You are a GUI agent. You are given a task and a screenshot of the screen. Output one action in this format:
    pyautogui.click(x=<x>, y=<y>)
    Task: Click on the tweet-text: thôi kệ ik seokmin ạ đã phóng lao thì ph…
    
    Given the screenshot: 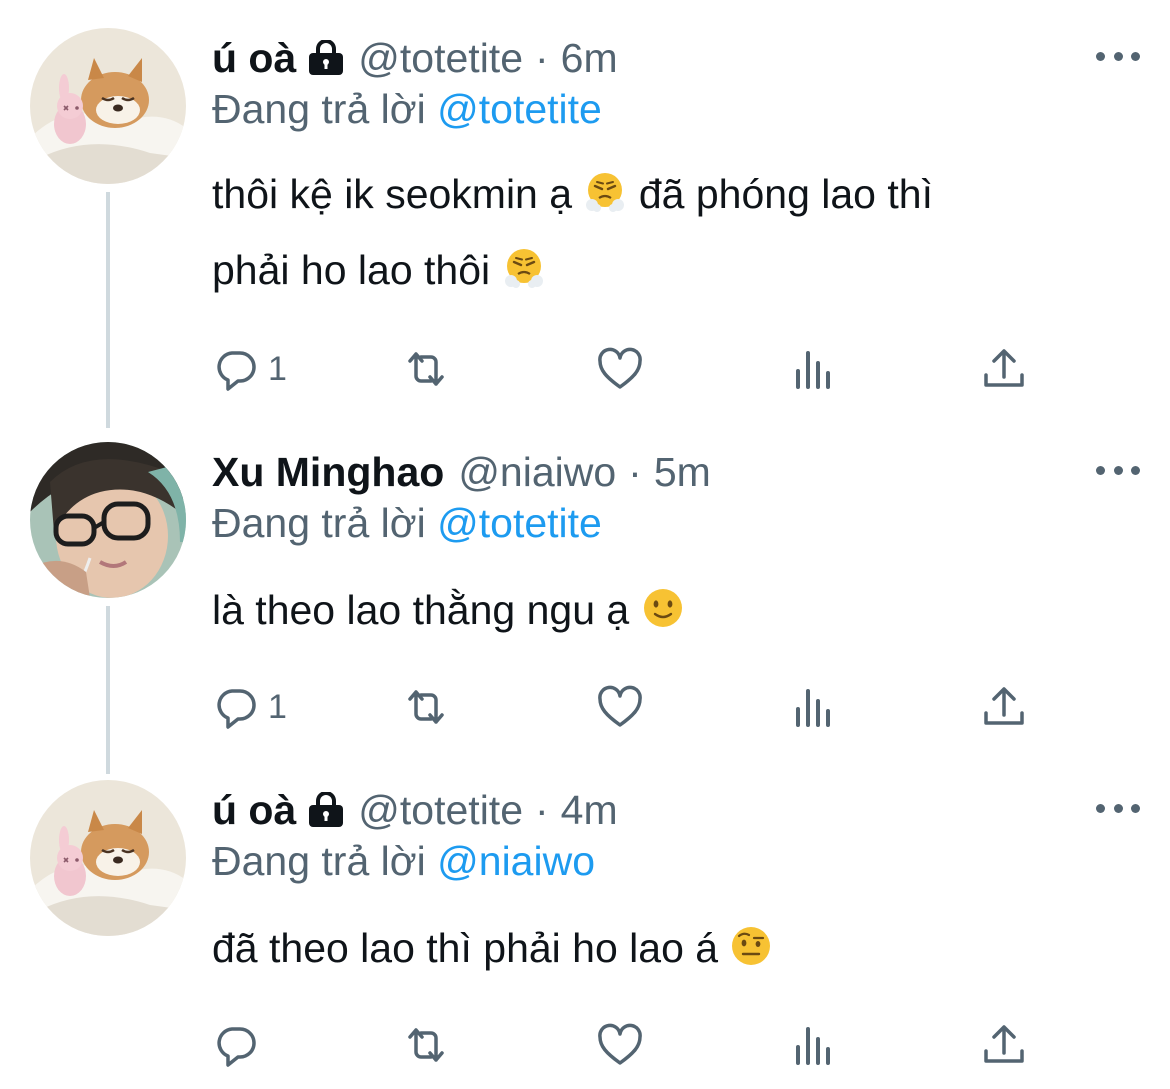 What is the action you would take?
    pyautogui.click(x=572, y=232)
    